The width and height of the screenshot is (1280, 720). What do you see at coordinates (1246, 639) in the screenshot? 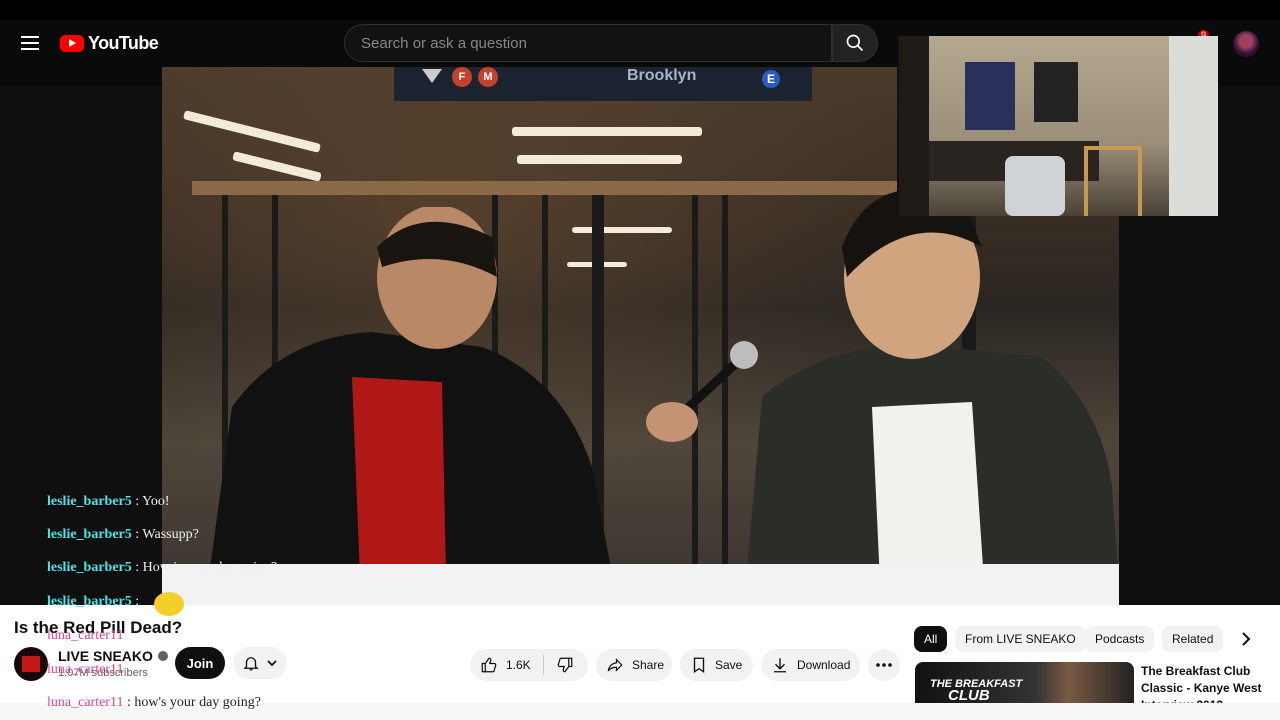
I see `chevron-right-icon` at bounding box center [1246, 639].